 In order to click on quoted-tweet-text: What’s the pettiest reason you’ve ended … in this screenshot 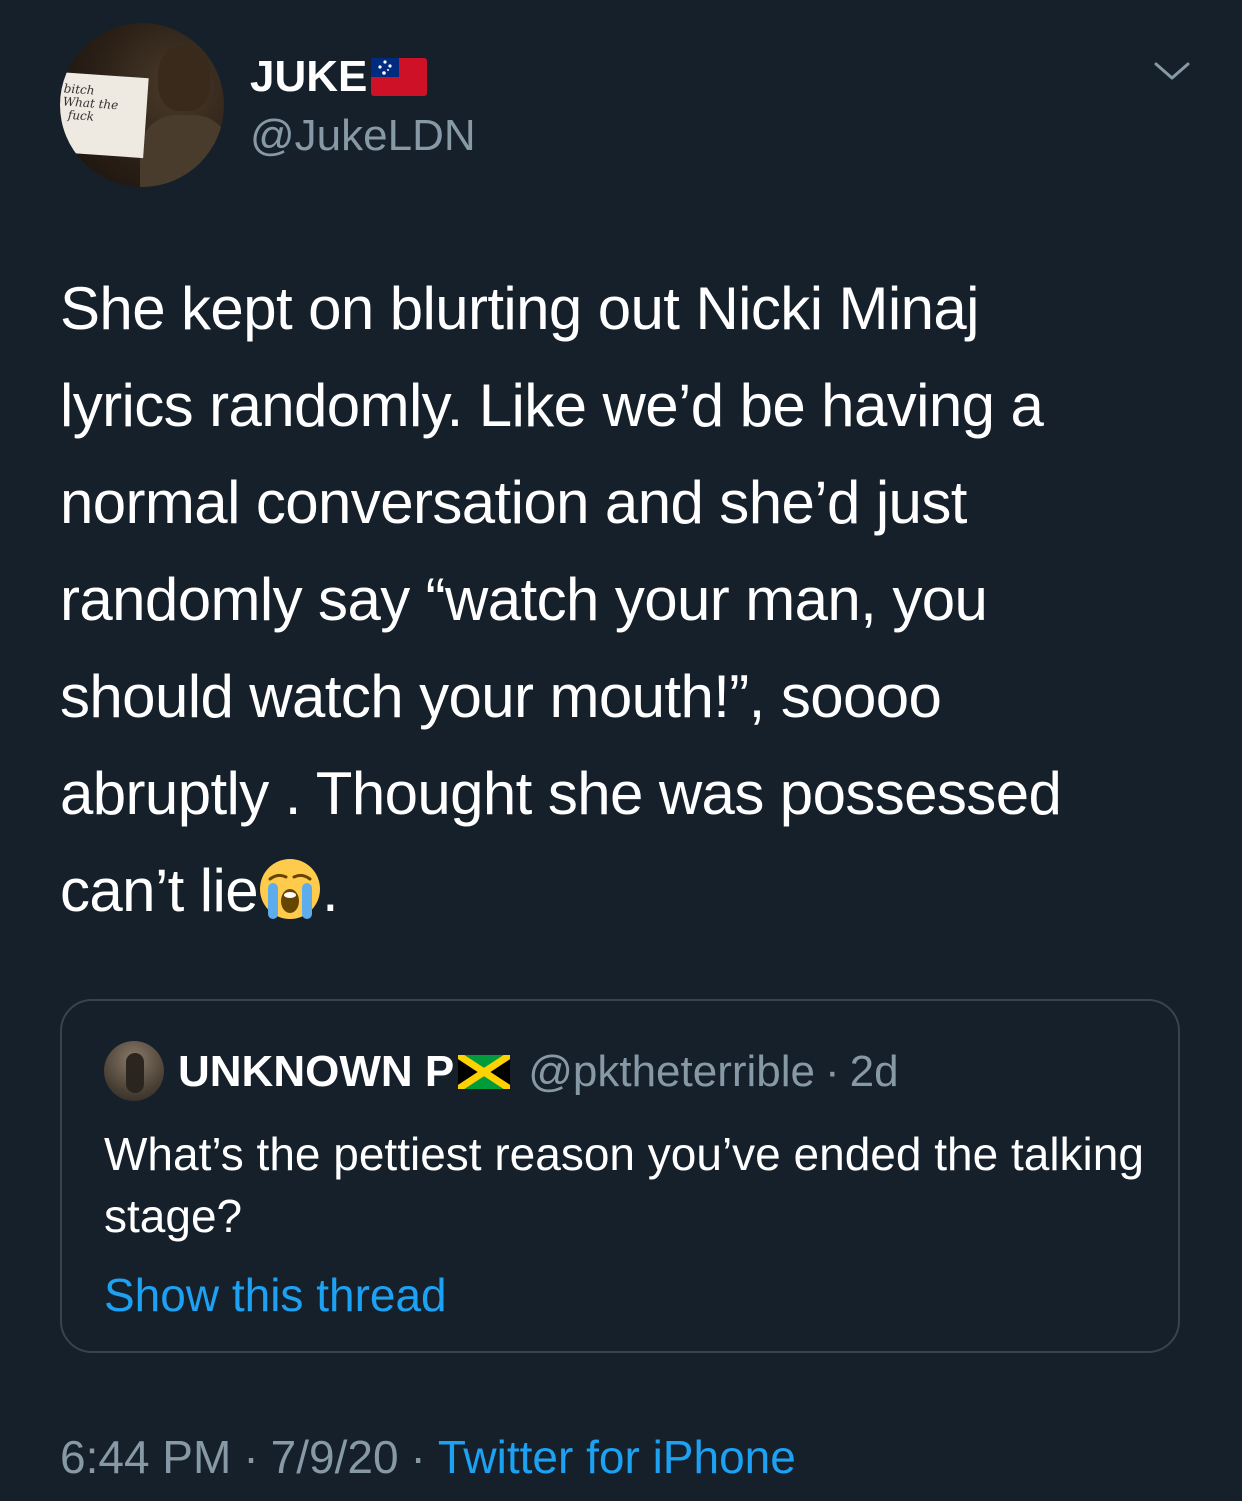, I will do `click(624, 1185)`.